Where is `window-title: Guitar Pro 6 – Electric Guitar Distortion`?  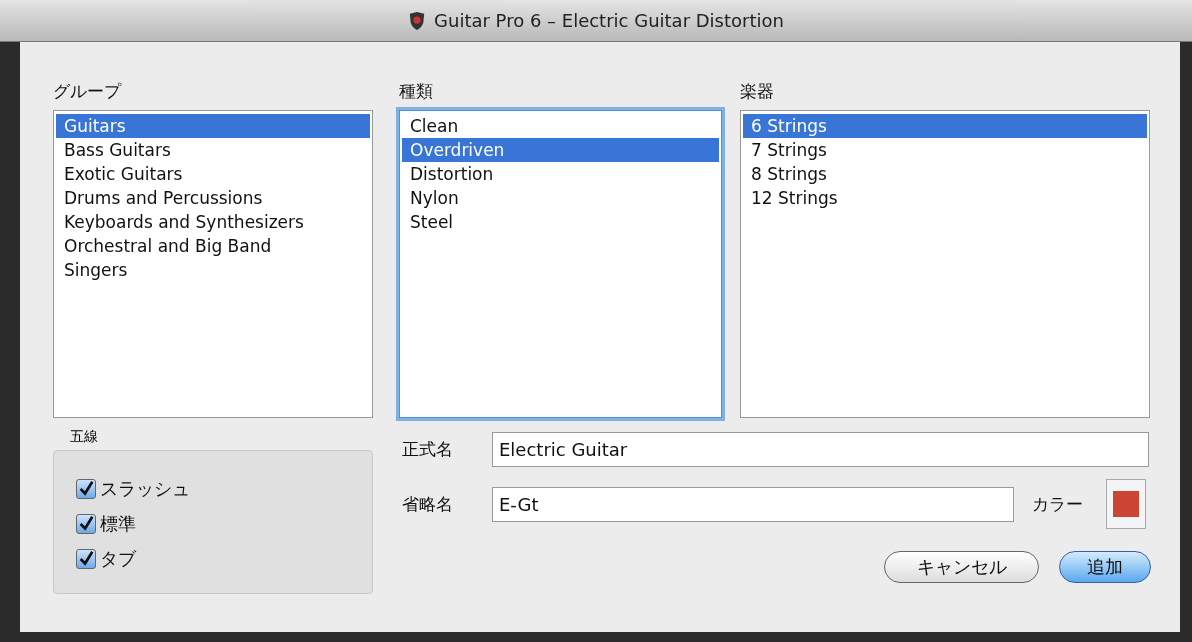
window-title: Guitar Pro 6 – Electric Guitar Distortion is located at coordinates (609, 20).